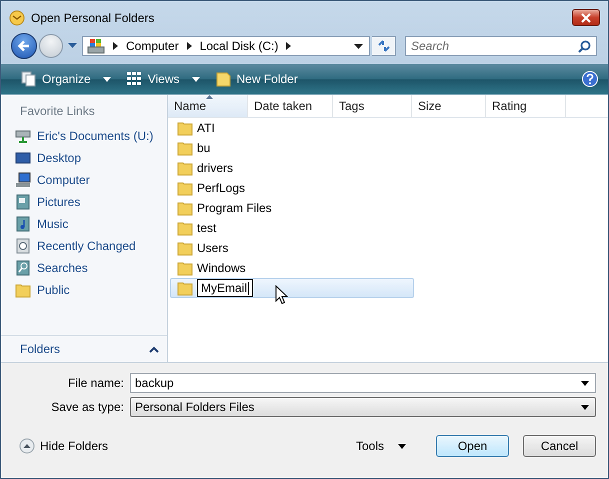 The width and height of the screenshot is (609, 479). I want to click on refresh-button, so click(384, 46).